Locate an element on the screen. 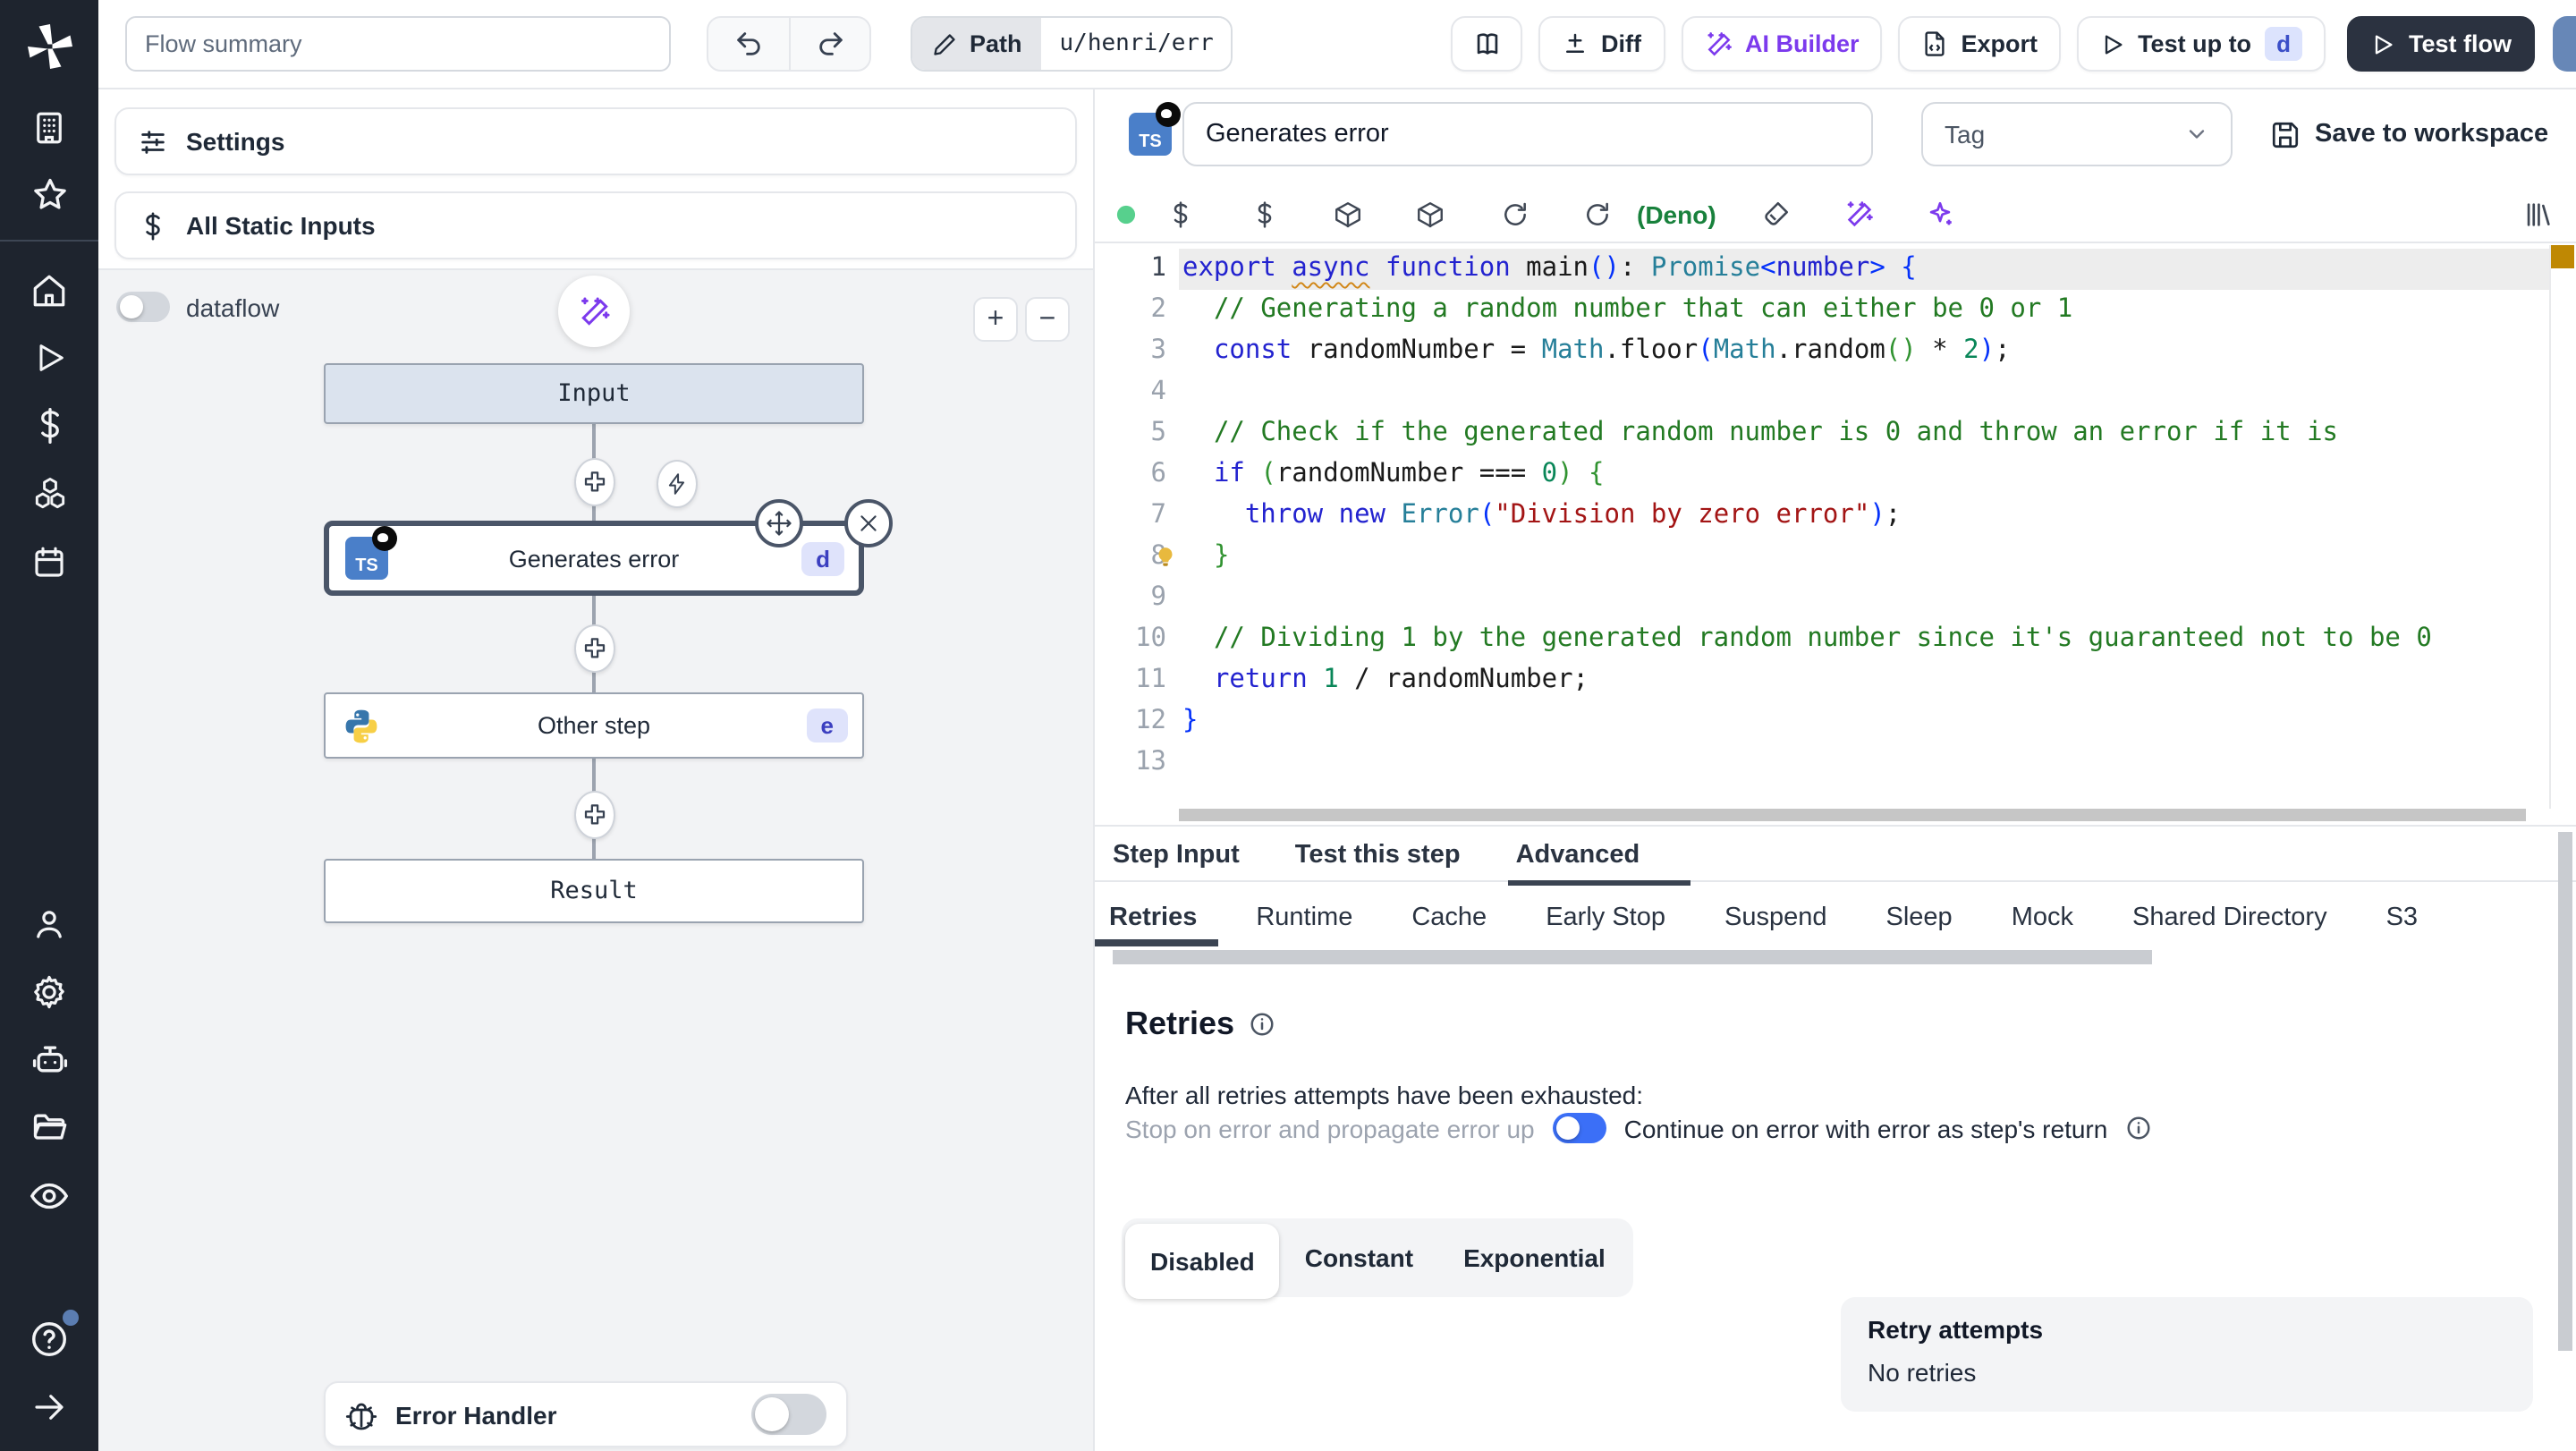 This screenshot has height=1451, width=2576. add-variable-icon is located at coordinates (1180, 214).